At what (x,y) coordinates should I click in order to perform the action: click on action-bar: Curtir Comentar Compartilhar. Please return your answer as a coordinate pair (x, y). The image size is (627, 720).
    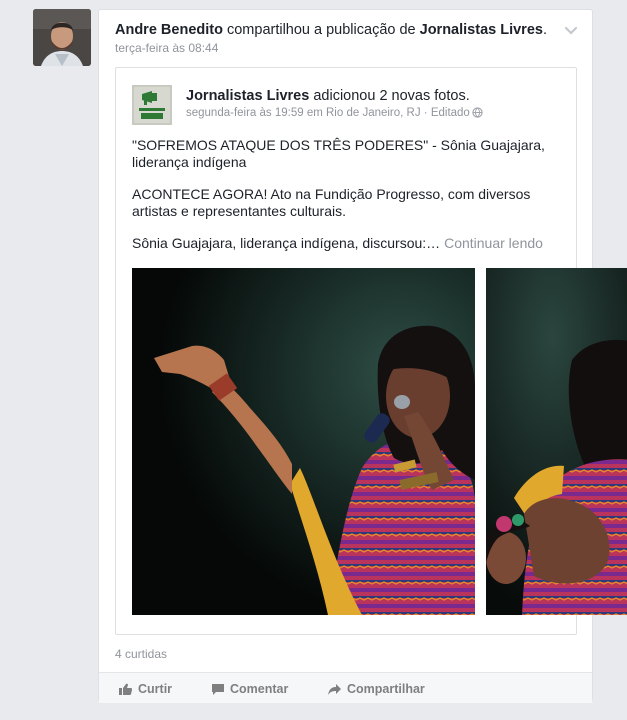
    Looking at the image, I should click on (345, 687).